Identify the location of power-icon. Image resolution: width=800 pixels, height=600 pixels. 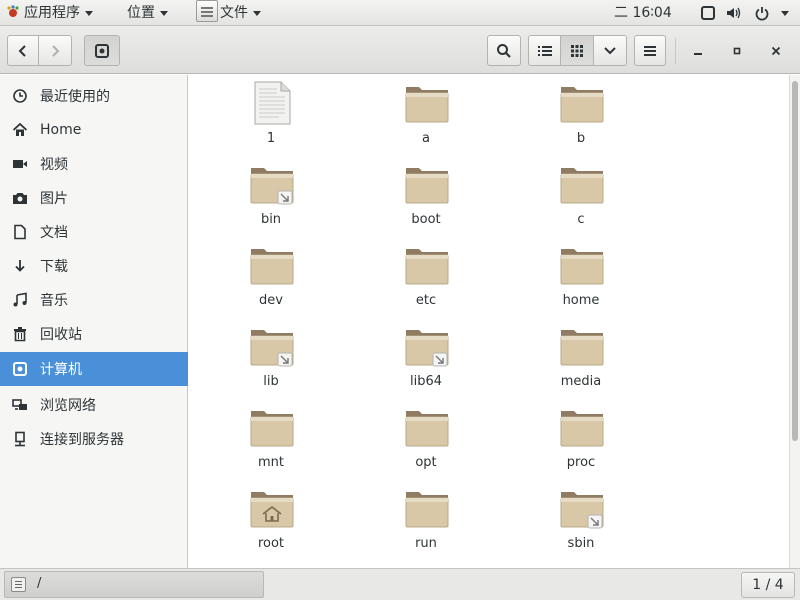
(762, 13).